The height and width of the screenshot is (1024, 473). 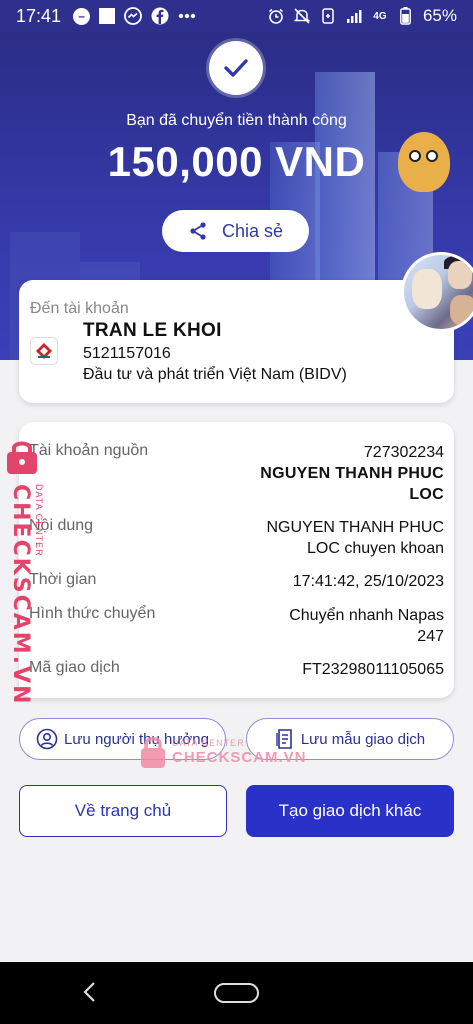 What do you see at coordinates (236, 494) in the screenshot?
I see `detail-row-source-name-2: LOC` at bounding box center [236, 494].